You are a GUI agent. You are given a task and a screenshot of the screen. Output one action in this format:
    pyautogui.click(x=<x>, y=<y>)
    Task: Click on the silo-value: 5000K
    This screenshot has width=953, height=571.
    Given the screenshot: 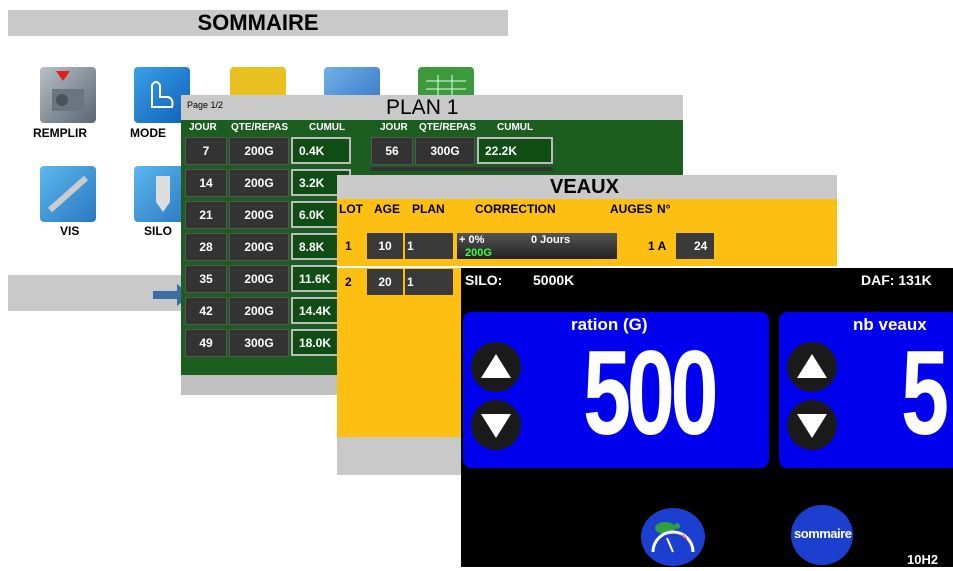 What is the action you would take?
    pyautogui.click(x=554, y=280)
    